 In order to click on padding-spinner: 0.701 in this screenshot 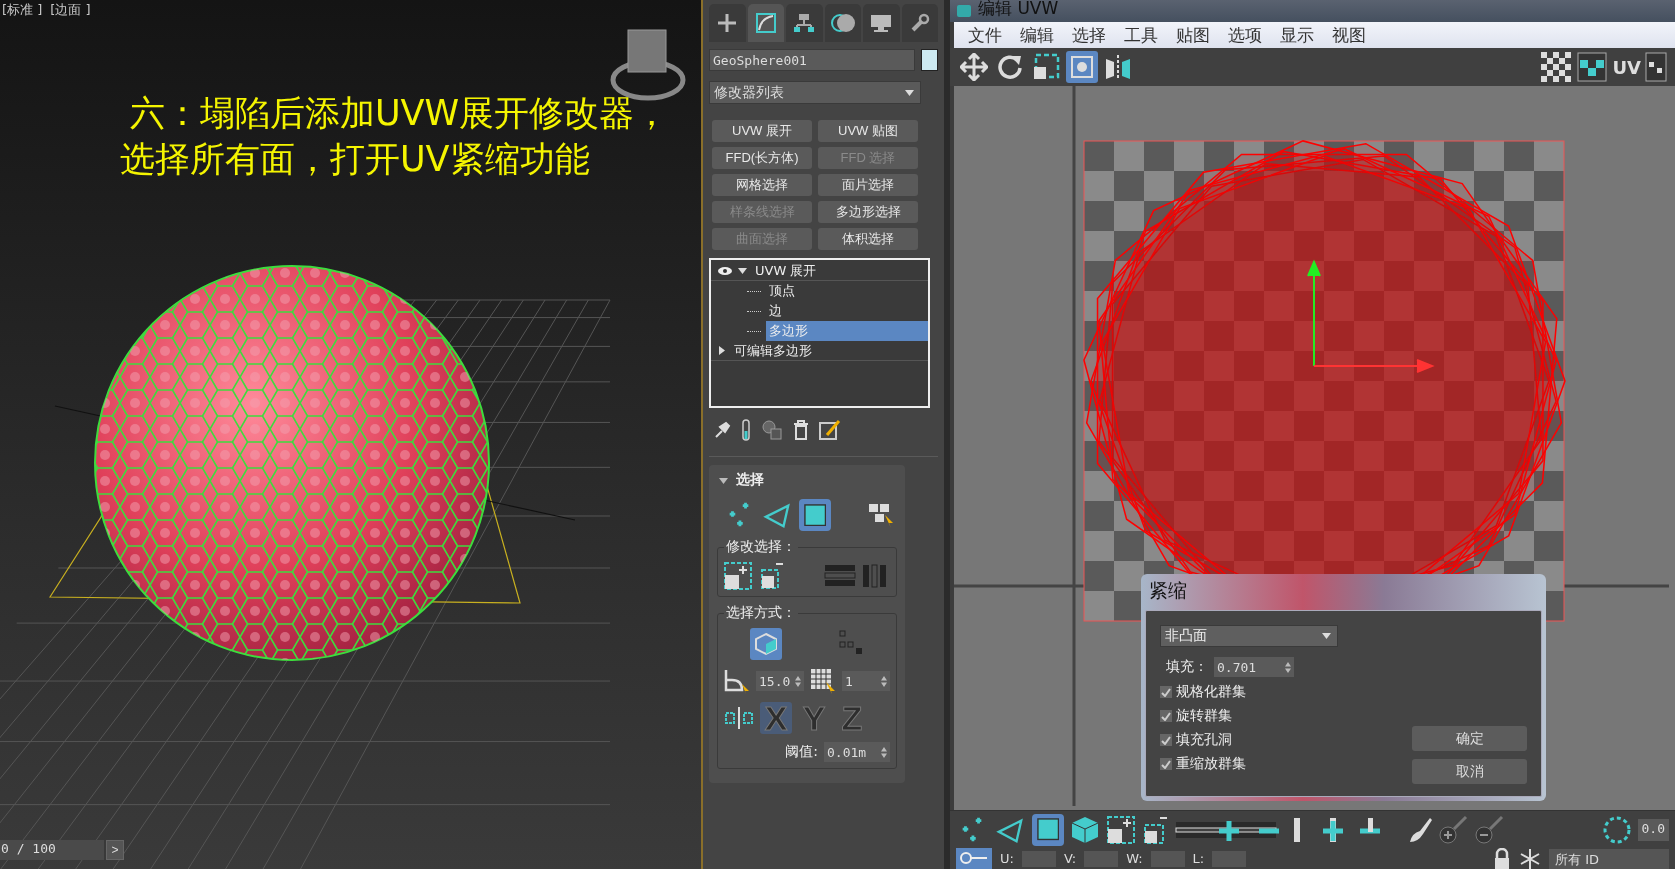, I will do `click(1254, 667)`.